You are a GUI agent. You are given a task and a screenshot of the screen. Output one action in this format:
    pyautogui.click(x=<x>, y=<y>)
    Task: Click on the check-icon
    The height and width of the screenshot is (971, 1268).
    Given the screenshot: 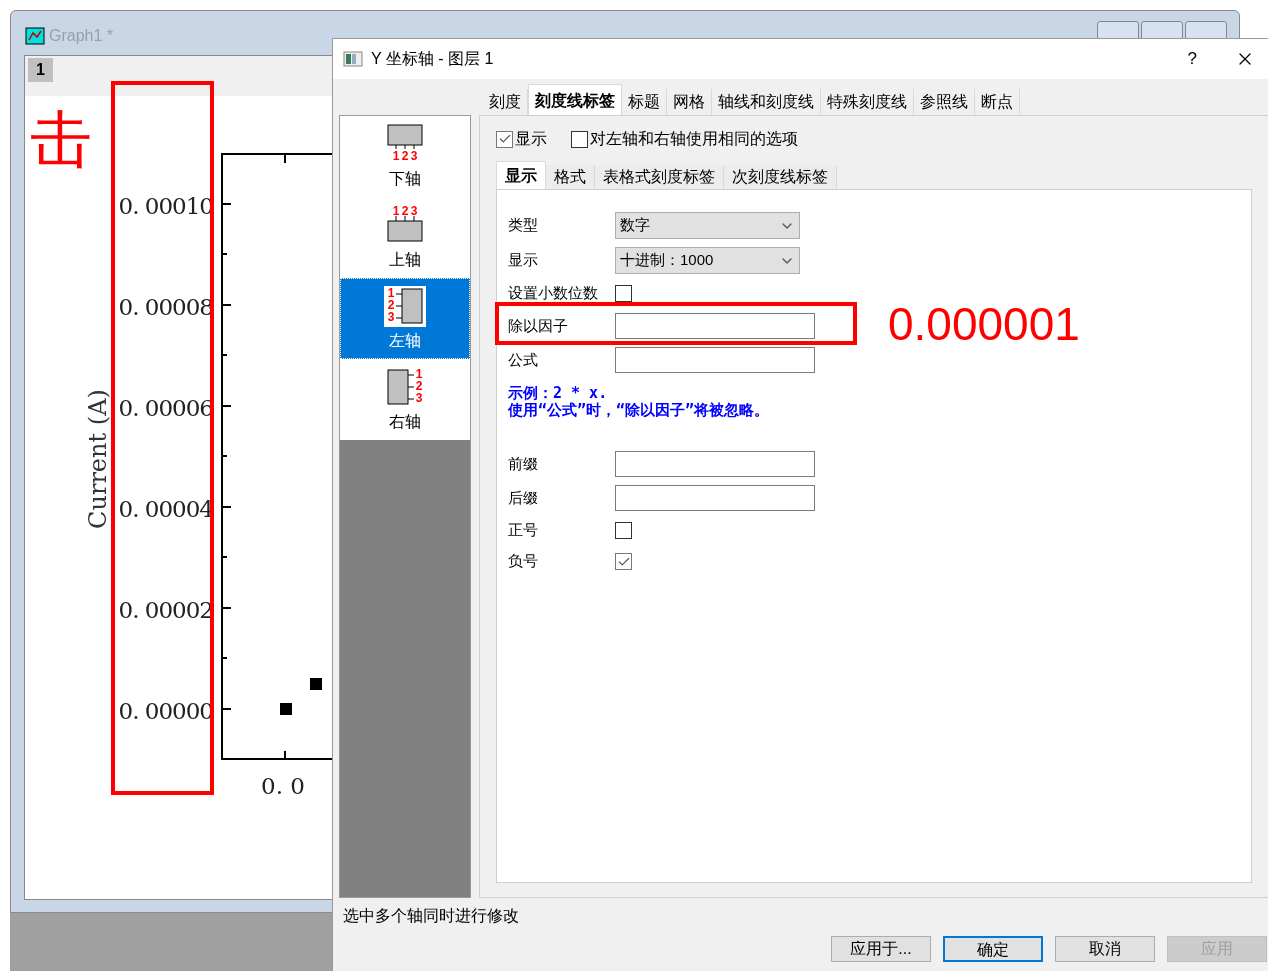 What is the action you would take?
    pyautogui.click(x=504, y=139)
    